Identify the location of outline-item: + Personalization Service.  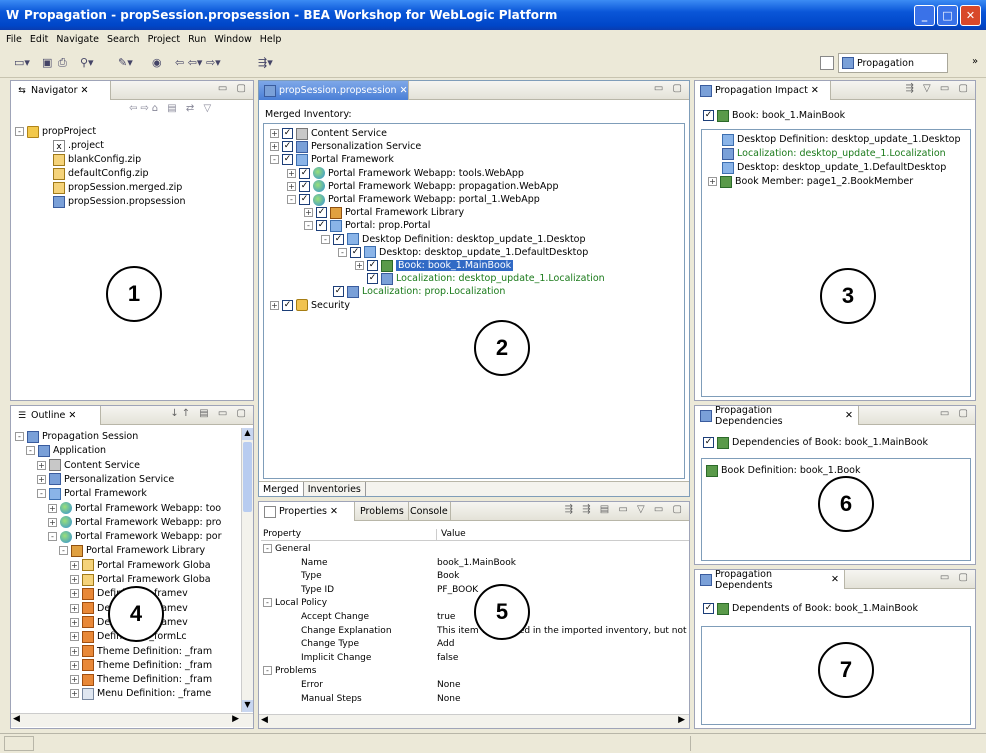
(105, 479).